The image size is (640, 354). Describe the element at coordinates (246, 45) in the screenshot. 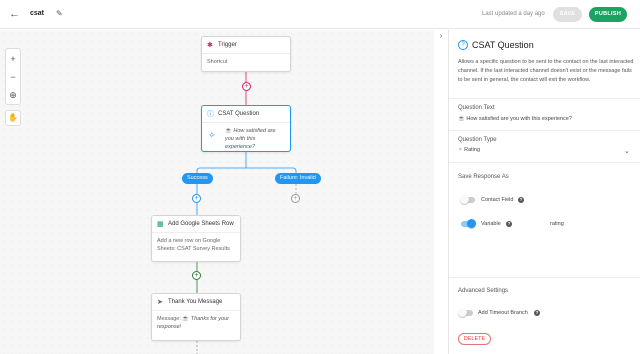

I see `trigger-node-header: ✱ Trigger` at that location.